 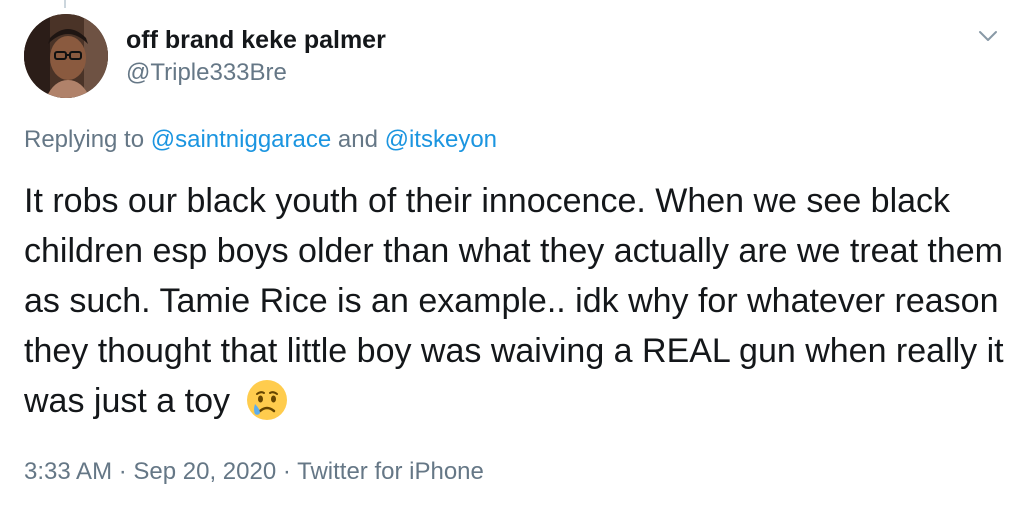 What do you see at coordinates (256, 73) in the screenshot?
I see `user-handle: @Triple333Bre` at bounding box center [256, 73].